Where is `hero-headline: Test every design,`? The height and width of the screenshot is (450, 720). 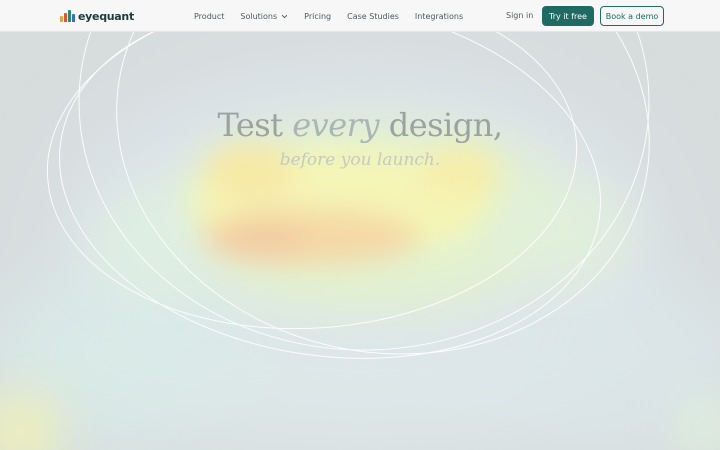 hero-headline: Test every design, is located at coordinates (360, 125).